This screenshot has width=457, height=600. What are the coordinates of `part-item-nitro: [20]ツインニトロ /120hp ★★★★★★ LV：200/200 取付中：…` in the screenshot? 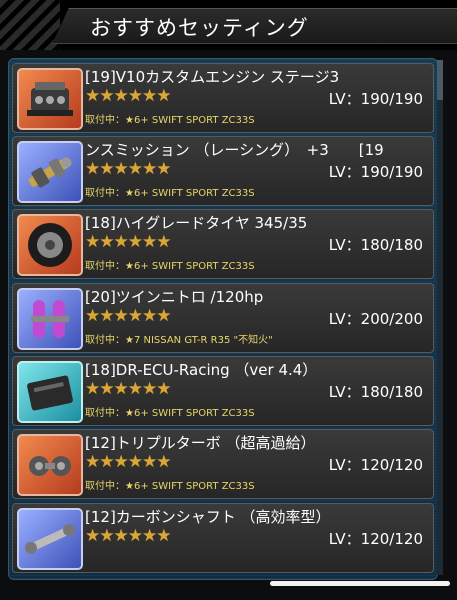 It's located at (223, 318).